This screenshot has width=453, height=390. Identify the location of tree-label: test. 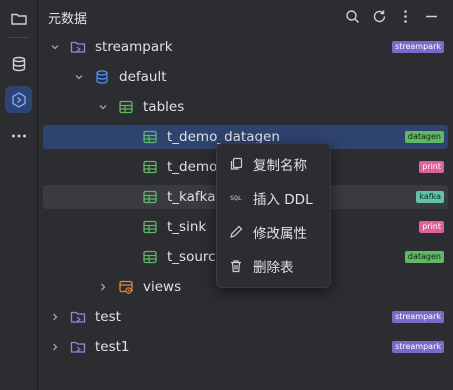
(108, 317).